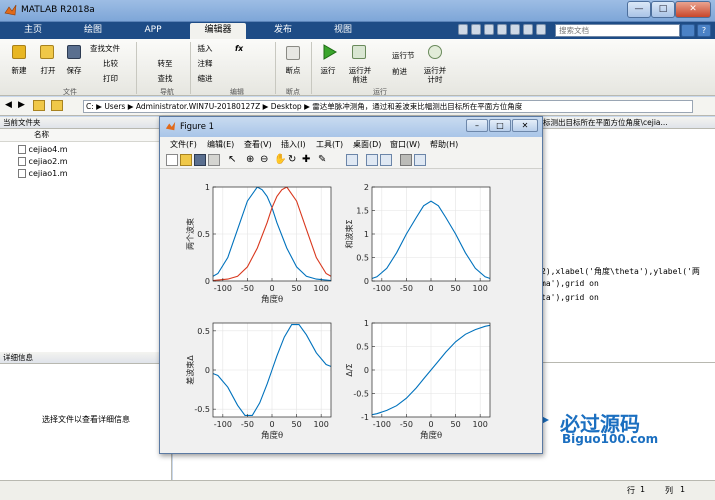 The width and height of the screenshot is (715, 500). What do you see at coordinates (617, 30) in the screenshot?
I see `search-documentation-input: 搜索文档` at bounding box center [617, 30].